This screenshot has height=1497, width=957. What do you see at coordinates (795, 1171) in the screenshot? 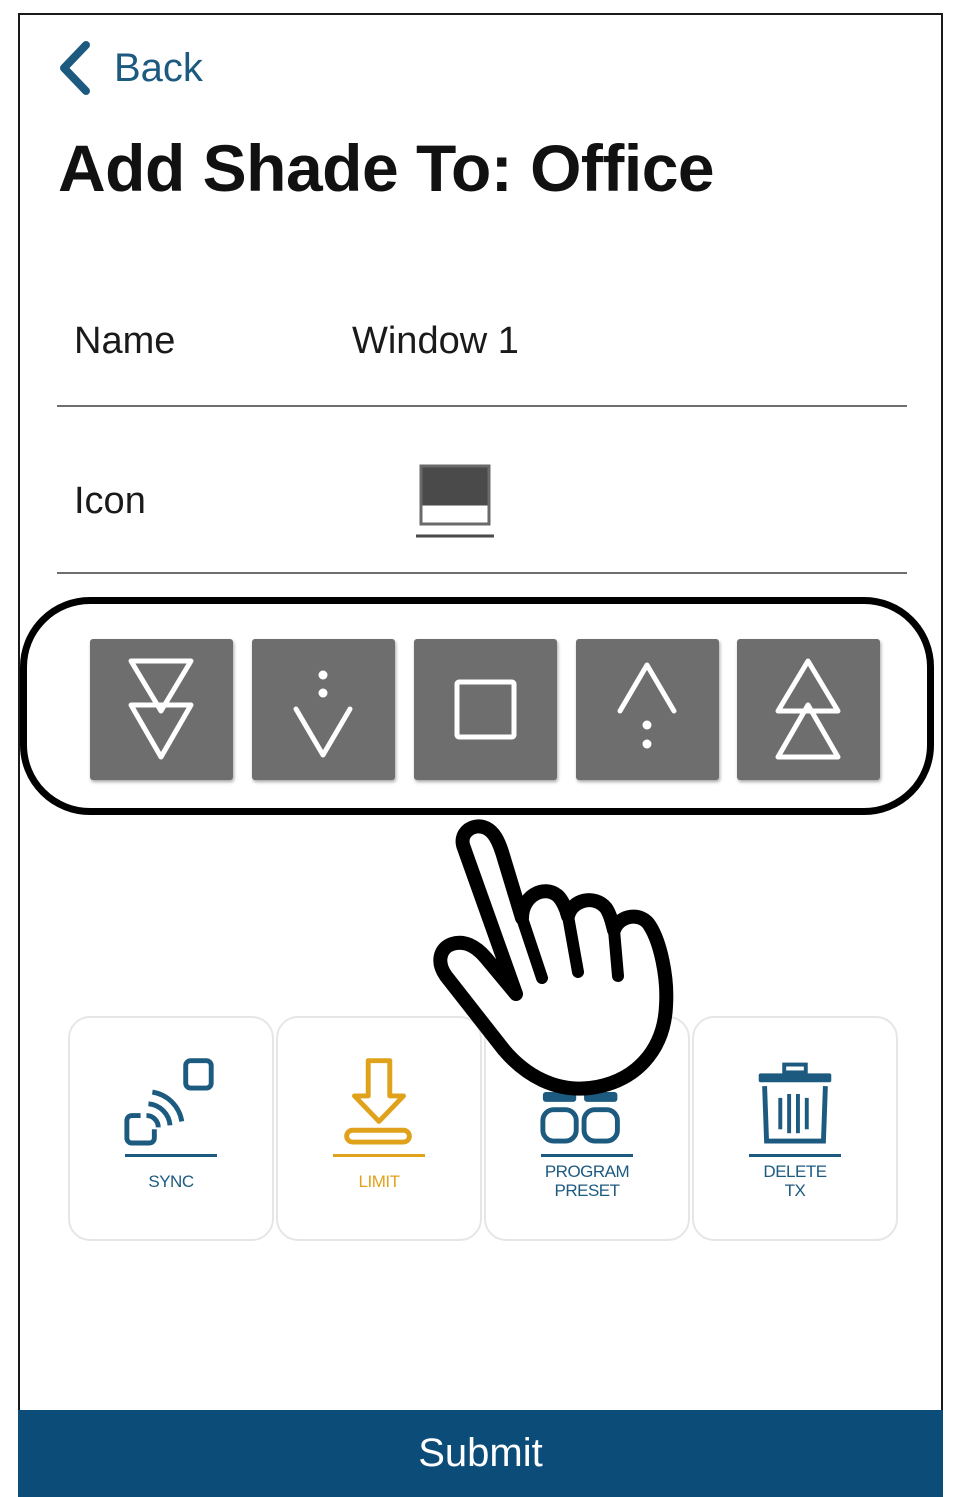
I see `delete-tx-label-line1: DELETE` at bounding box center [795, 1171].